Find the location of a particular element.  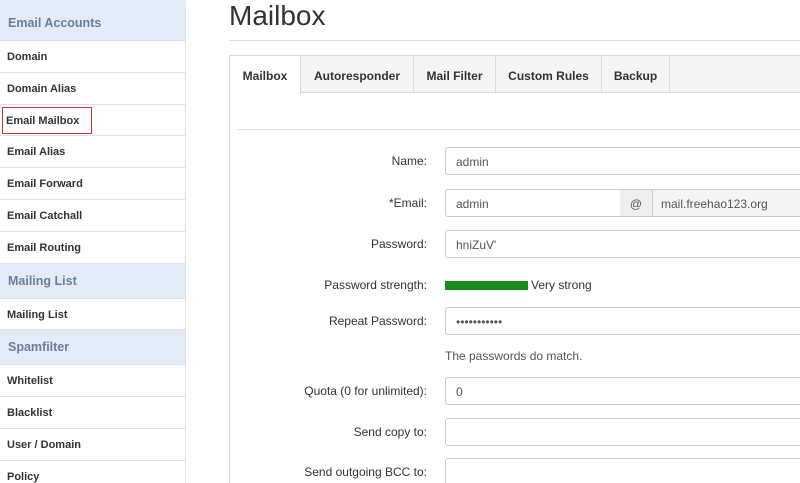

sidebar-item-label: Whitelist is located at coordinates (30, 381).